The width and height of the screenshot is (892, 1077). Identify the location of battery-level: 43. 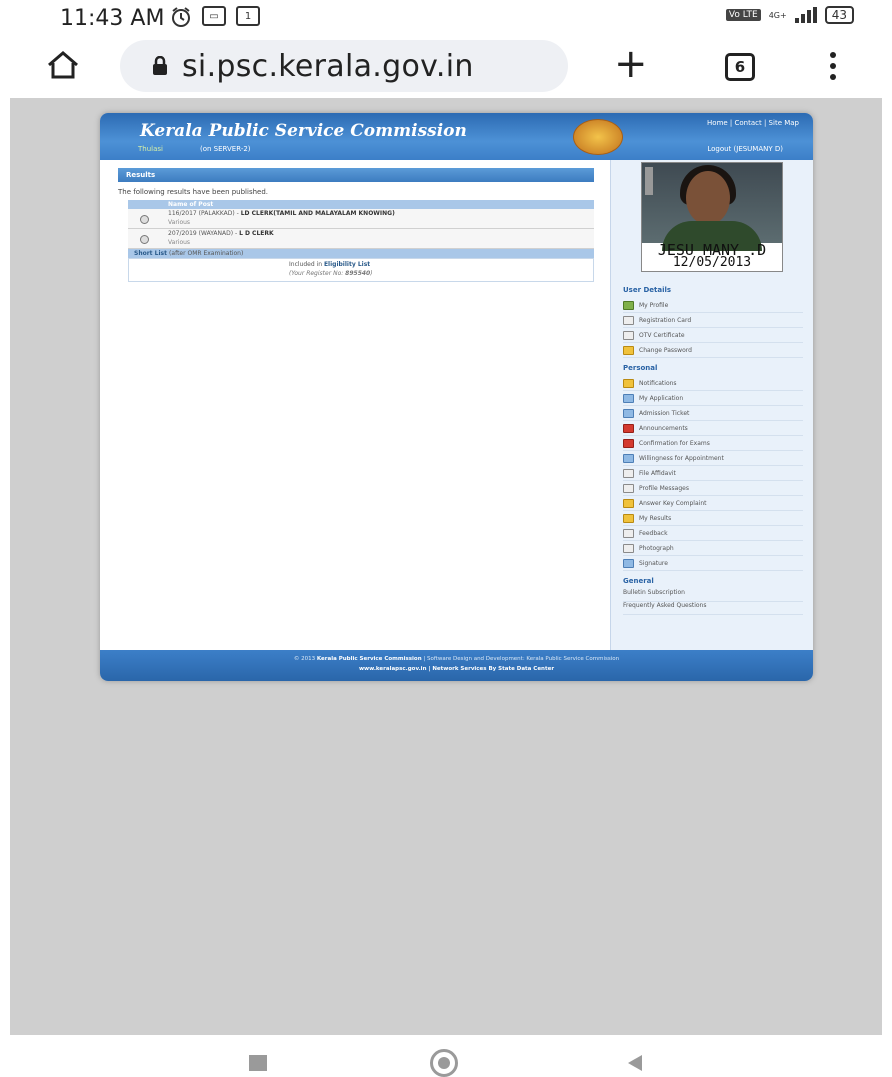
(839, 15).